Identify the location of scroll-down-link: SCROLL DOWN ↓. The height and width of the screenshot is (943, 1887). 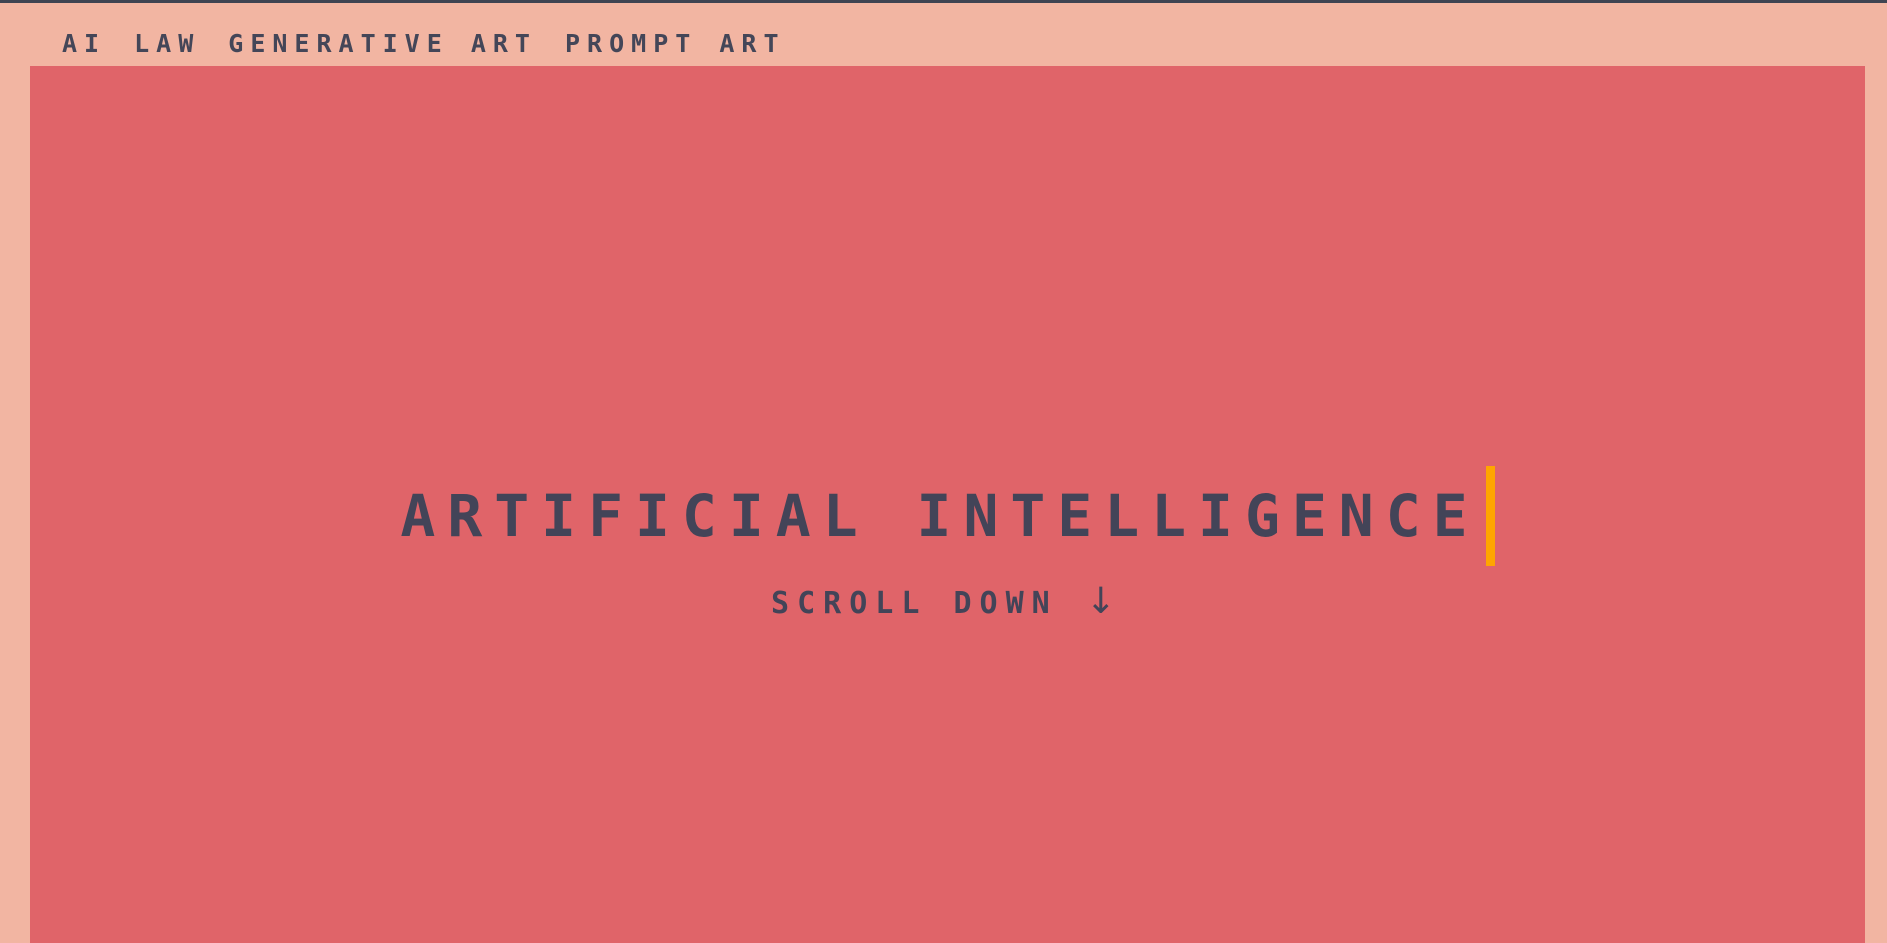
(947, 601).